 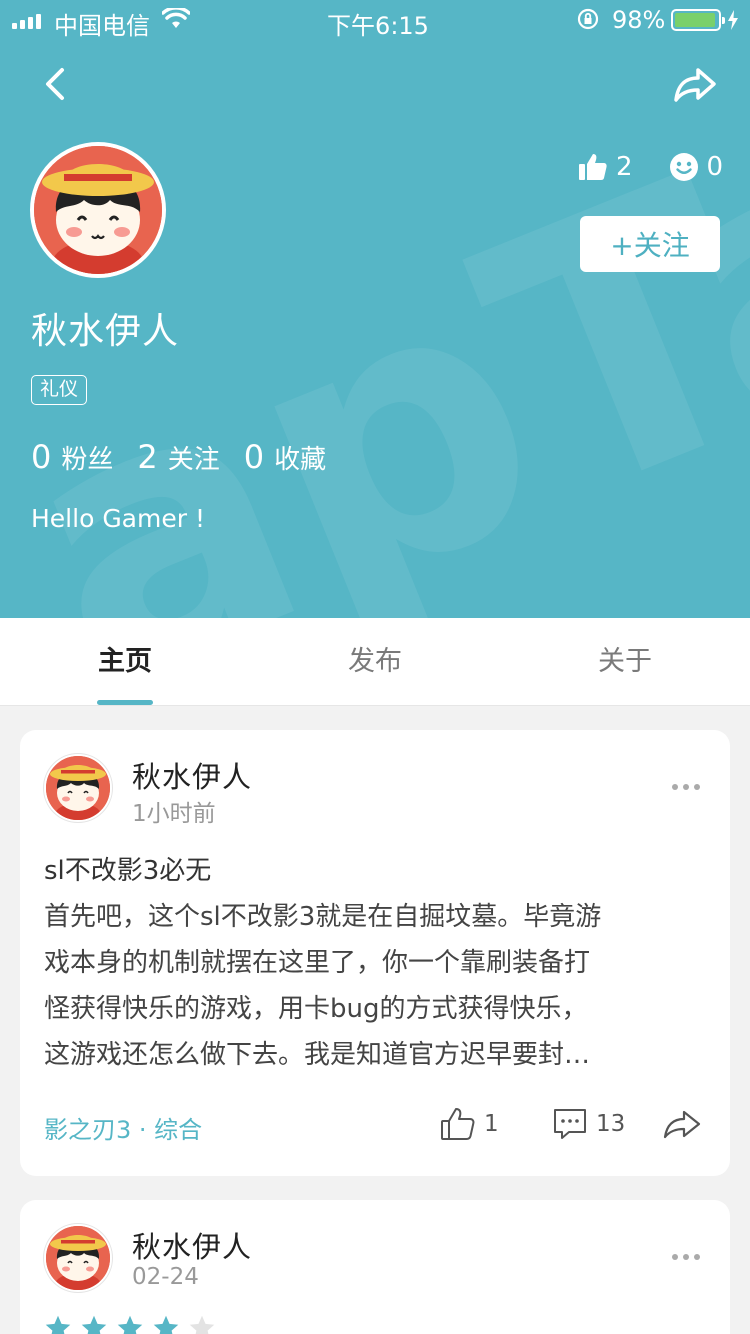 What do you see at coordinates (316, 1009) in the screenshot?
I see `post-body-line: 怪获得快乐的游戏，用卡bug的方式获得快乐，` at bounding box center [316, 1009].